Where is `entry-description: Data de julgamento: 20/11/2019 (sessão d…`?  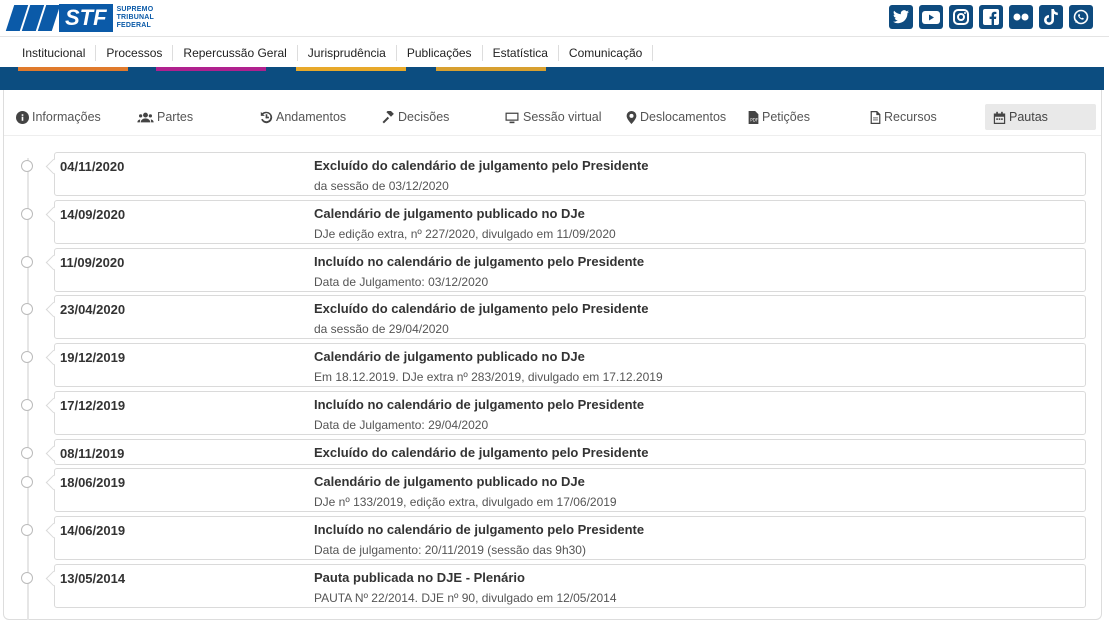
entry-description: Data de julgamento: 20/11/2019 (sessão d… is located at coordinates (450, 550).